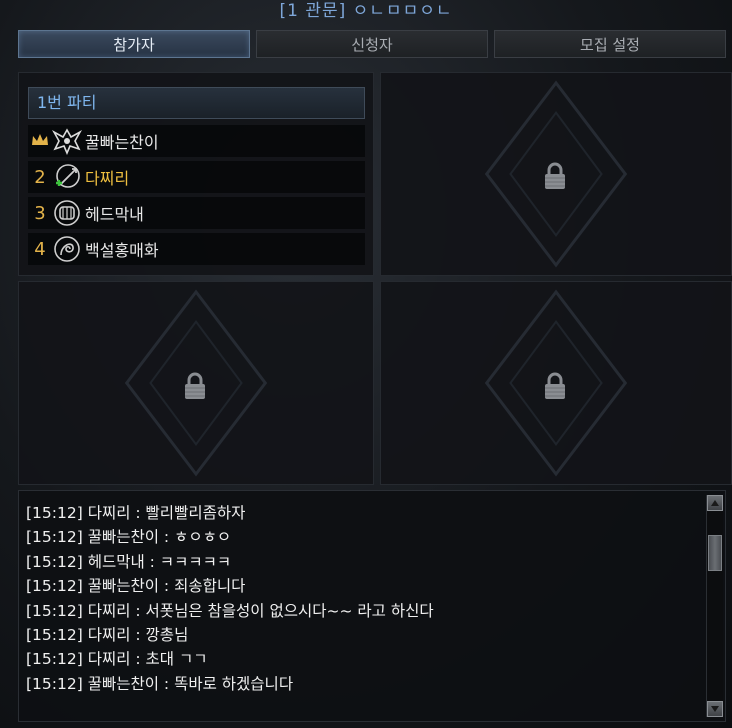 The width and height of the screenshot is (732, 728). Describe the element at coordinates (40, 249) in the screenshot. I see `slot-number: 4` at that location.